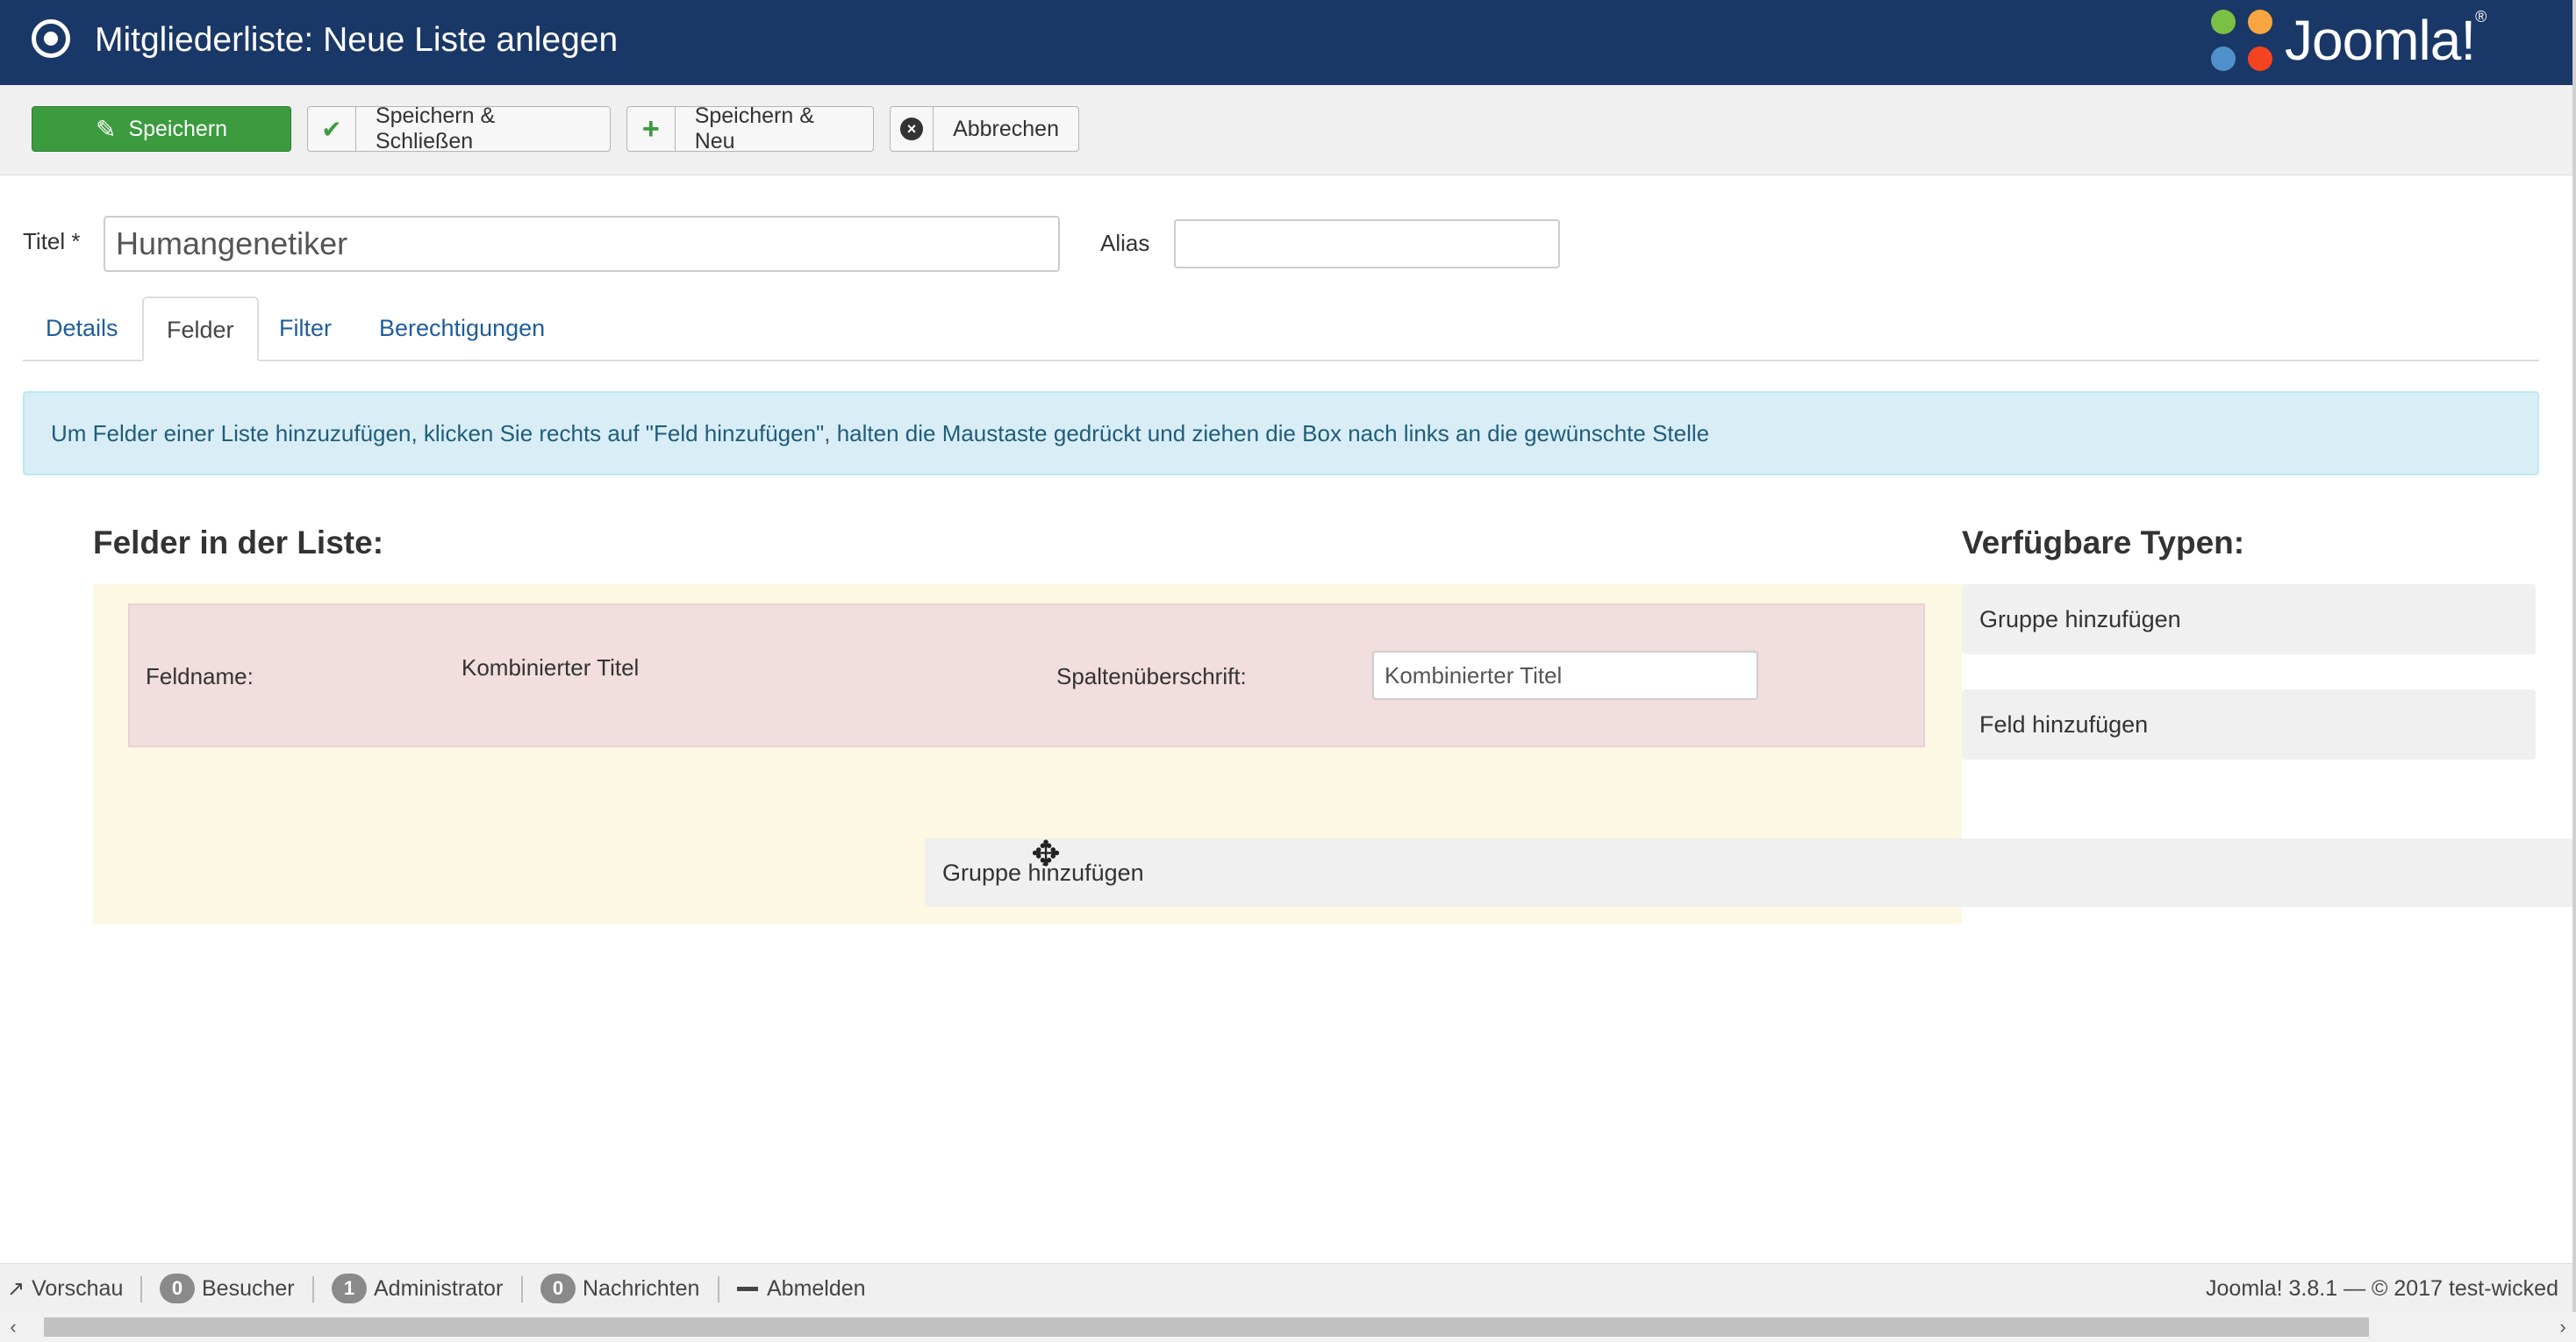 Image resolution: width=2576 pixels, height=1342 pixels. What do you see at coordinates (1750, 873) in the screenshot?
I see `dragging-group-item: Gruppe hinzufügen` at bounding box center [1750, 873].